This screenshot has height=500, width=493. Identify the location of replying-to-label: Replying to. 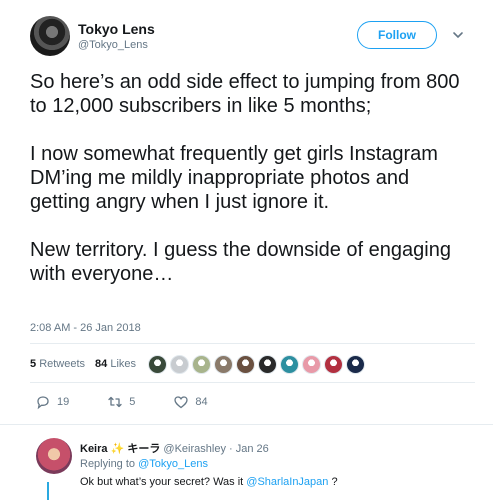
(108, 464).